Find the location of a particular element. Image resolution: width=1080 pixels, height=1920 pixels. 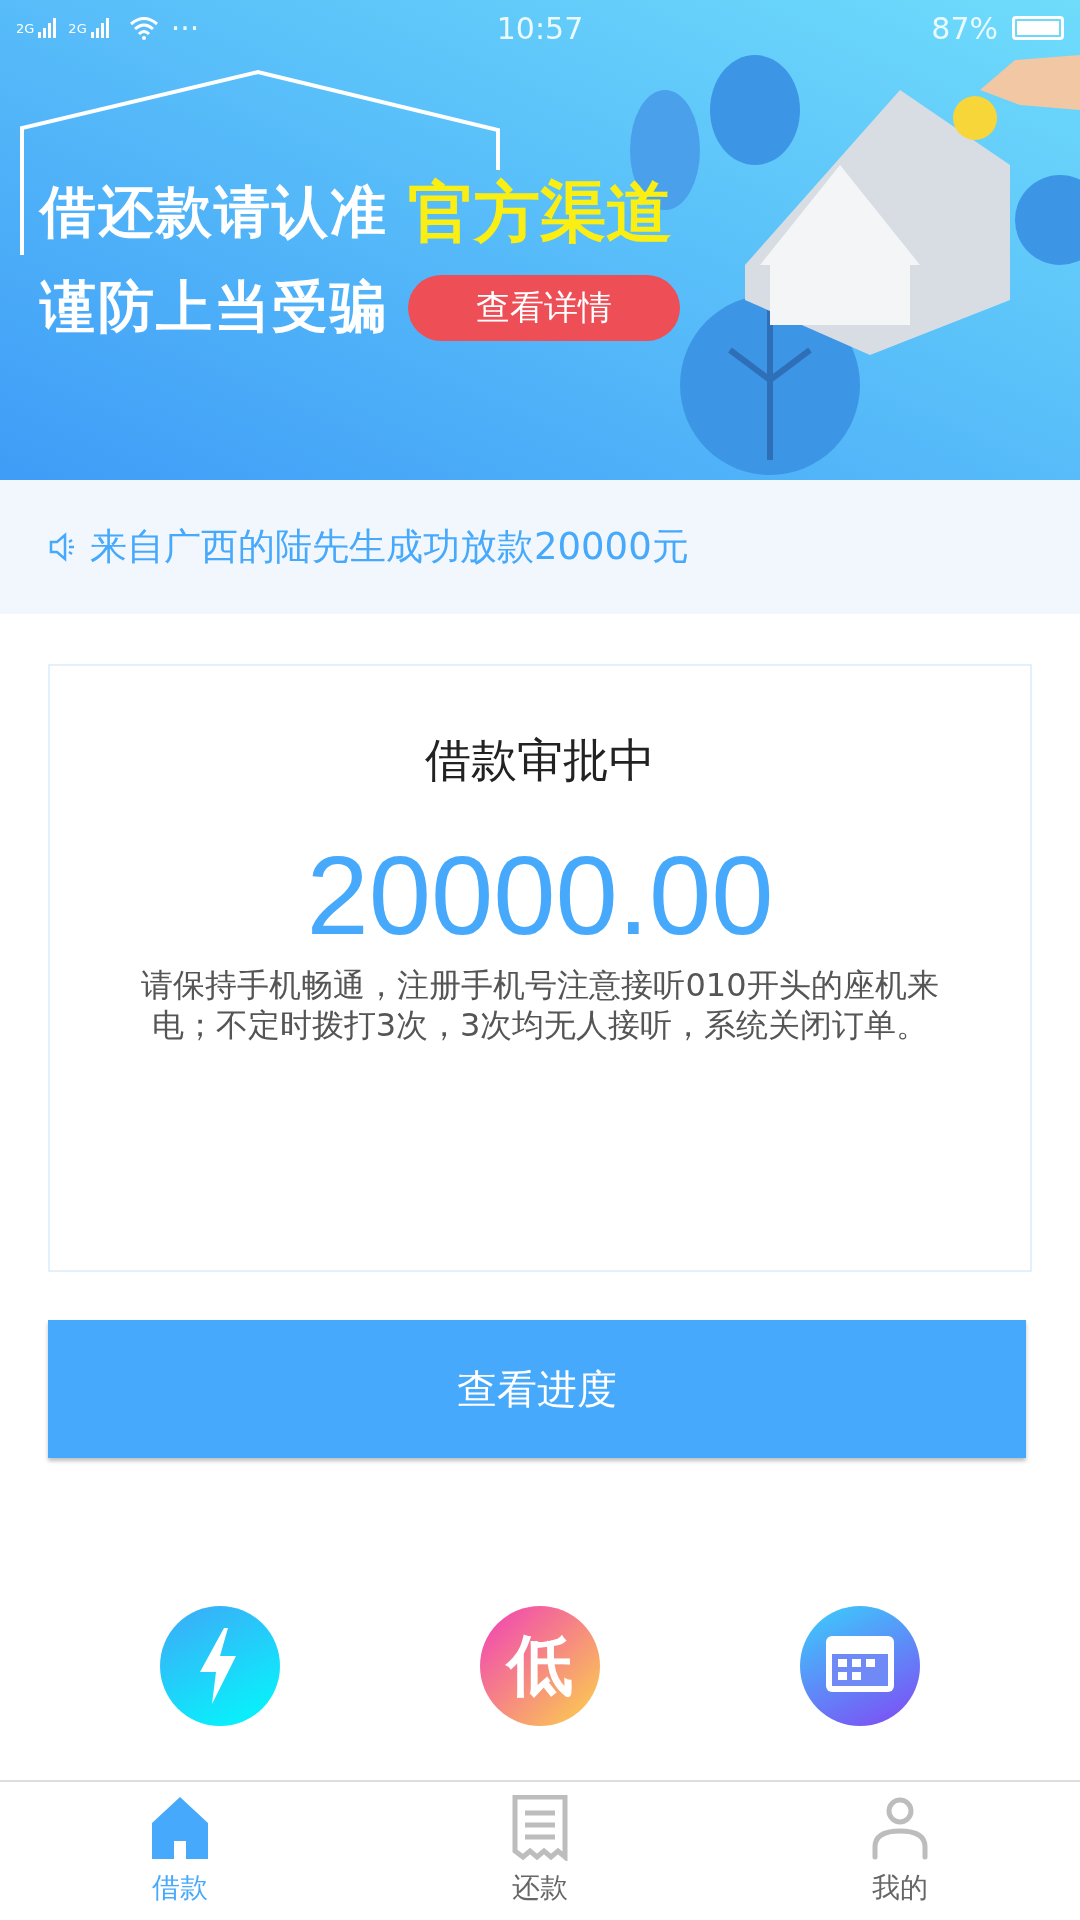

low-rate-icon: 低 is located at coordinates (540, 1666).